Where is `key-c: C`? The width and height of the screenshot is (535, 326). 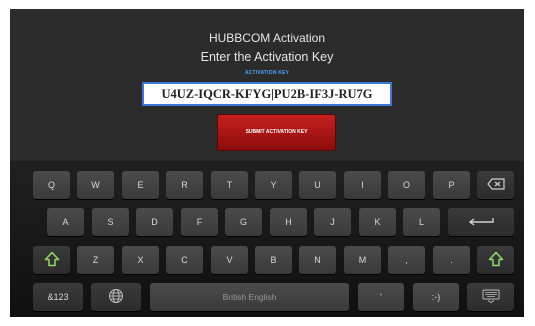
key-c: C is located at coordinates (184, 260).